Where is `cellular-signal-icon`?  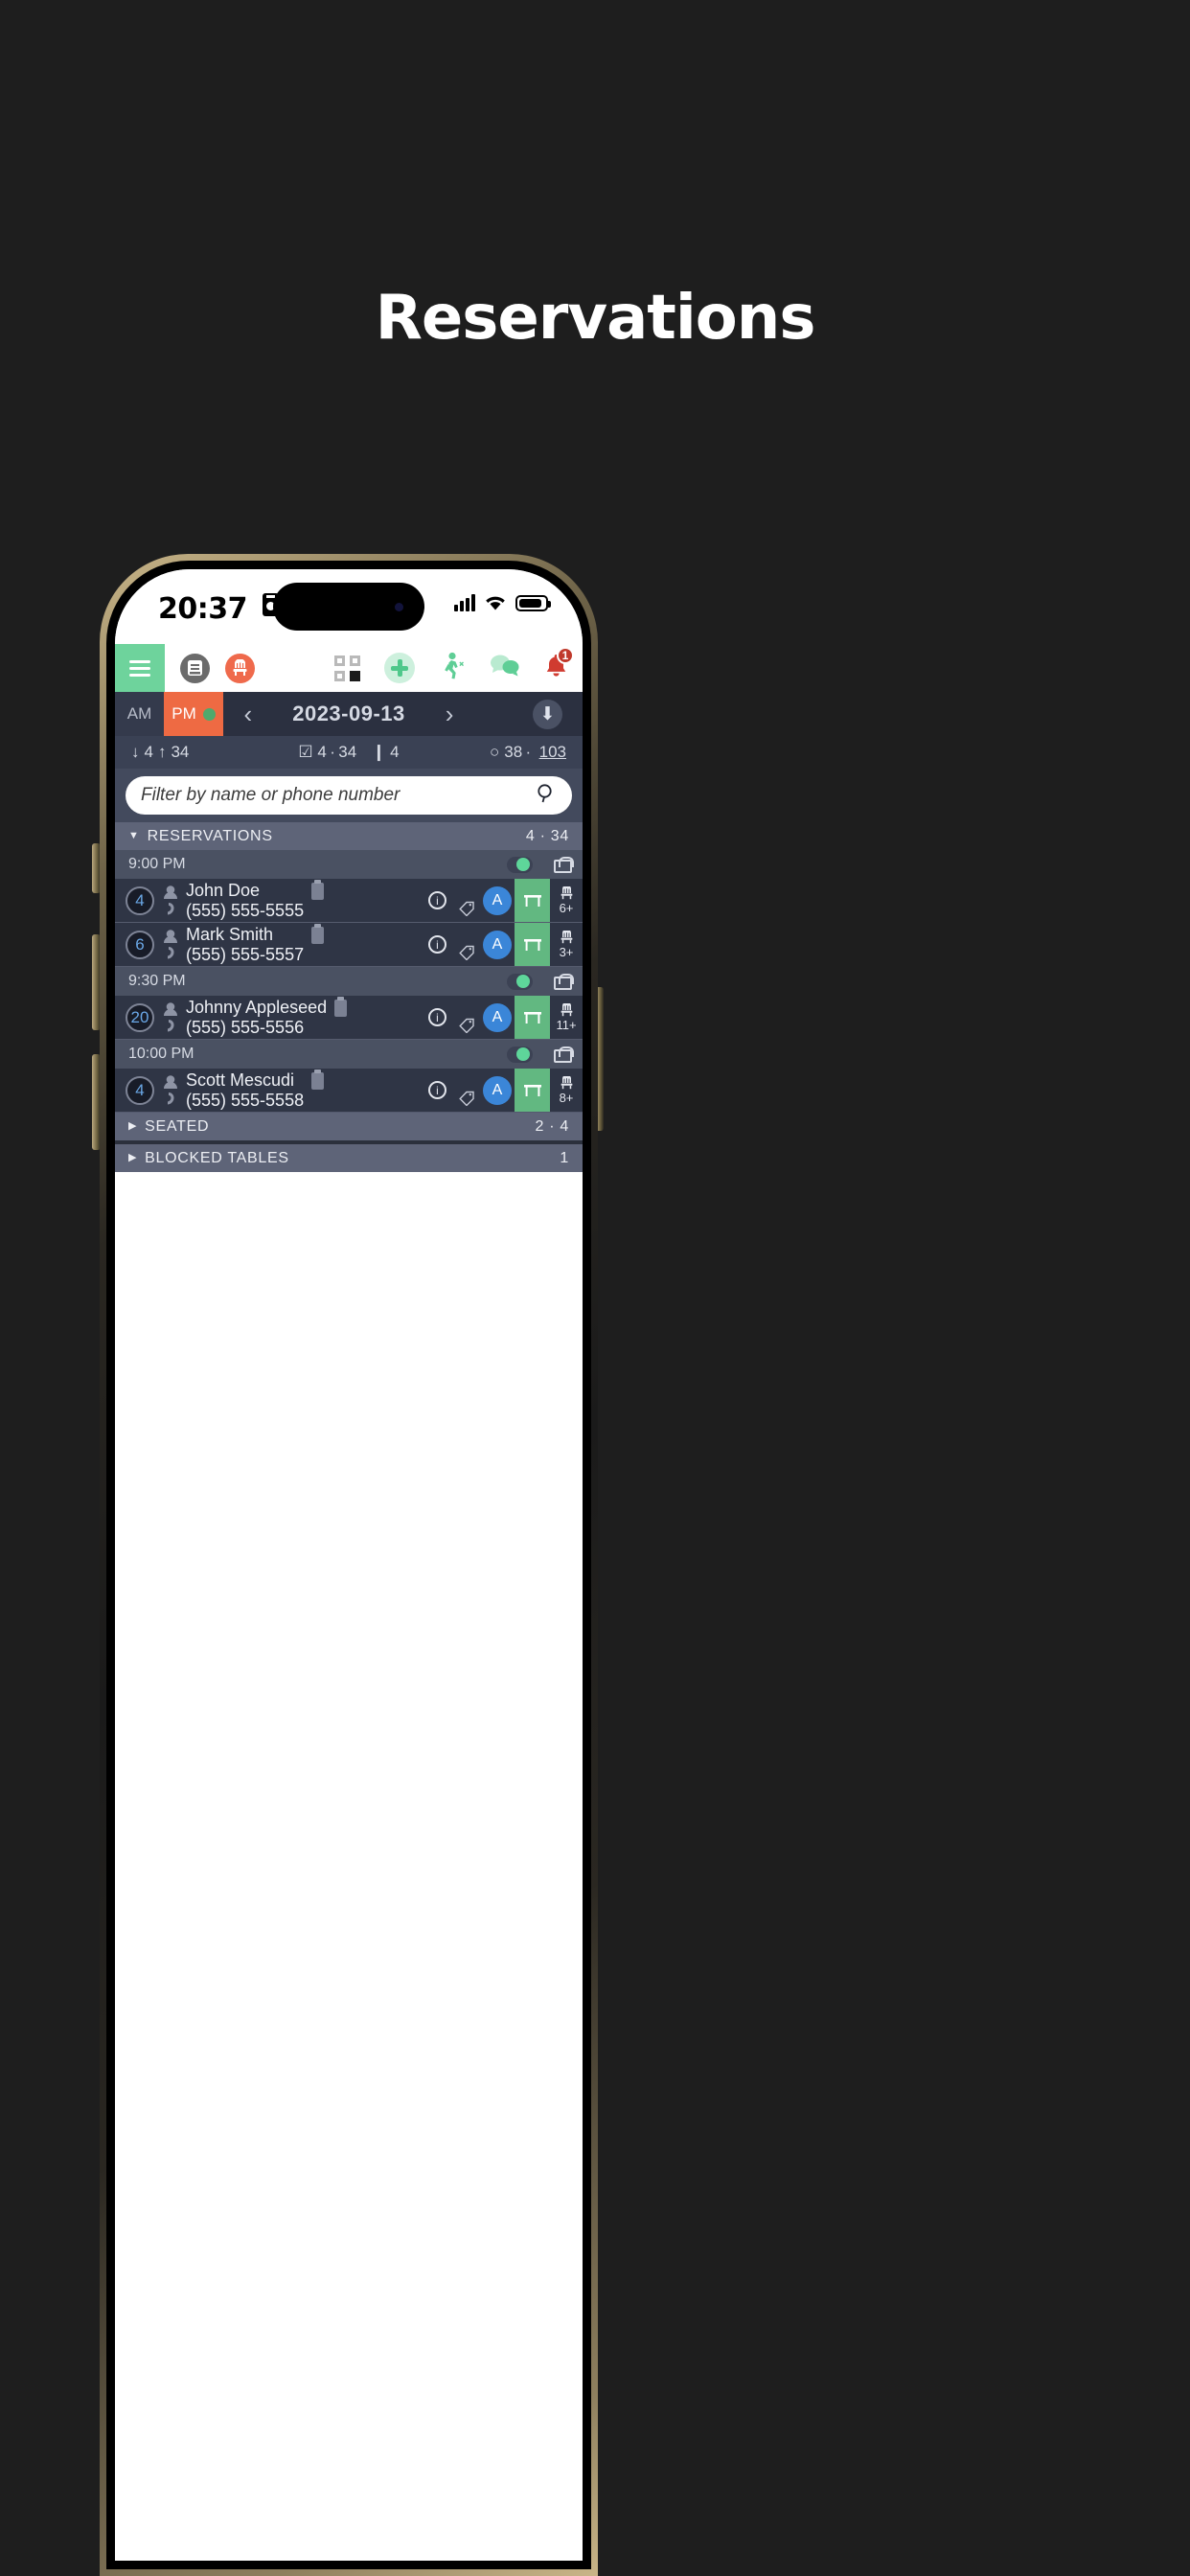
cellular-signal-icon is located at coordinates (465, 602).